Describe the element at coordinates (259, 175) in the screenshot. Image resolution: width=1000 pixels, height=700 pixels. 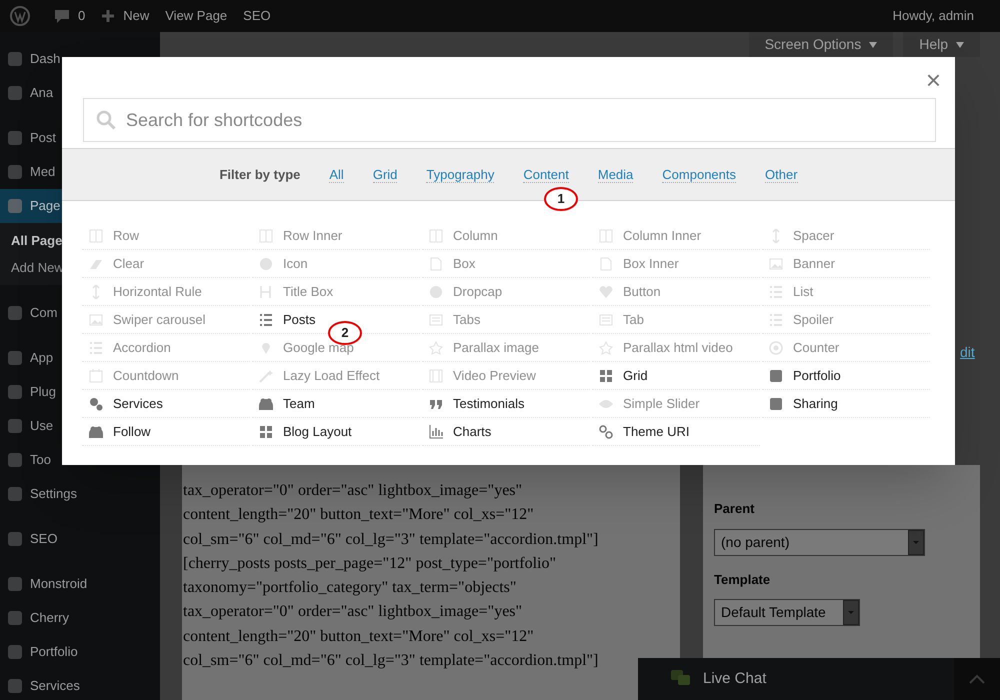
I see `filter-label: Filter by type` at that location.